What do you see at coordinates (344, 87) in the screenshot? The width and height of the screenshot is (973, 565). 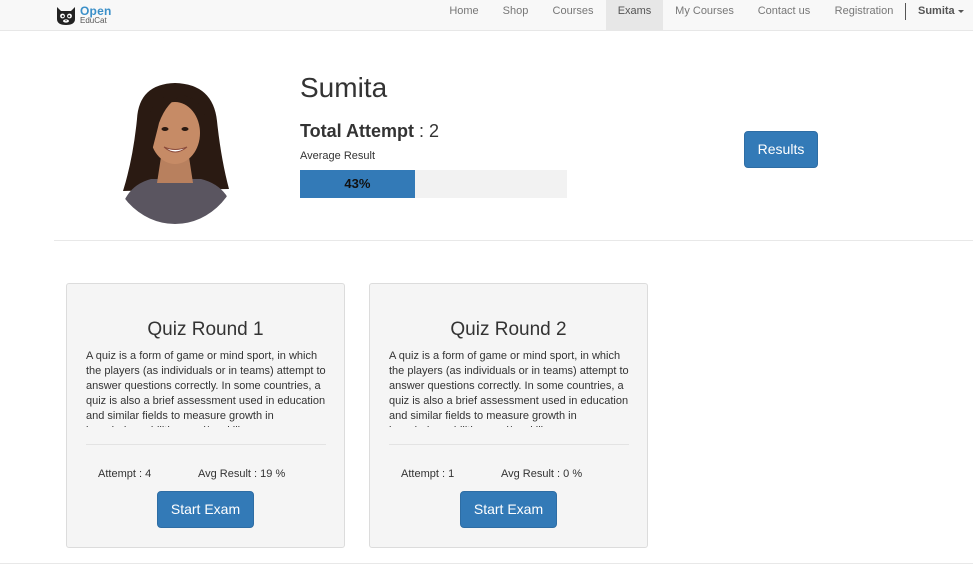 I see `profile-name: Sumita` at bounding box center [344, 87].